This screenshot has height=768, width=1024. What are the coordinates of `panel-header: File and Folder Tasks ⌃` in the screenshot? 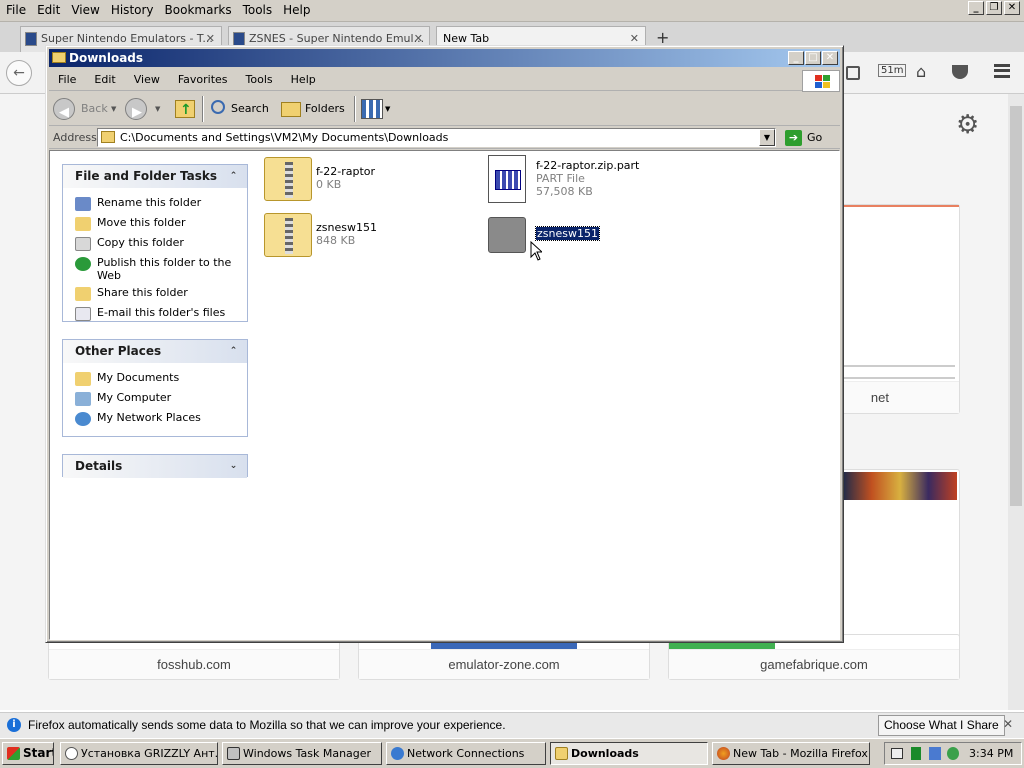 It's located at (155, 176).